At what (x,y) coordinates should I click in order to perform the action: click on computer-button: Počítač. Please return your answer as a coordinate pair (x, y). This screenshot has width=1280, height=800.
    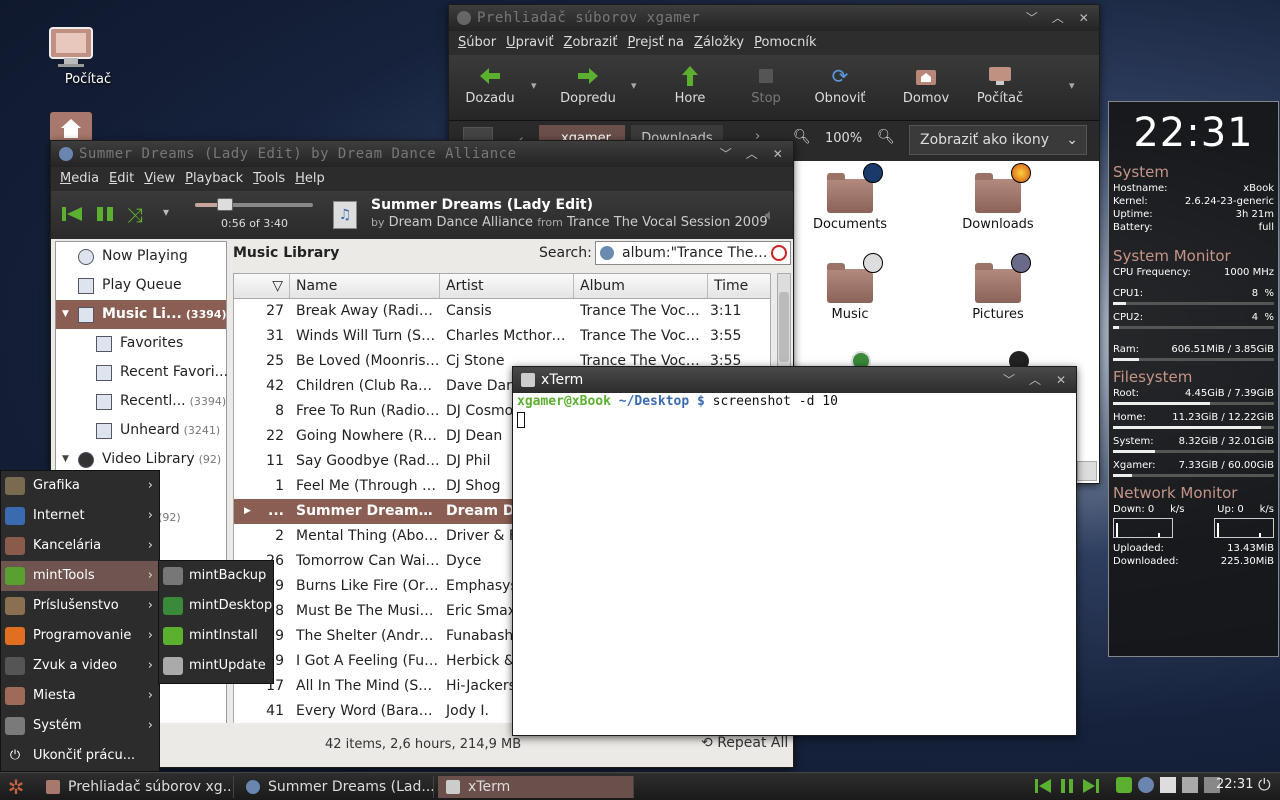
    Looking at the image, I should click on (1000, 85).